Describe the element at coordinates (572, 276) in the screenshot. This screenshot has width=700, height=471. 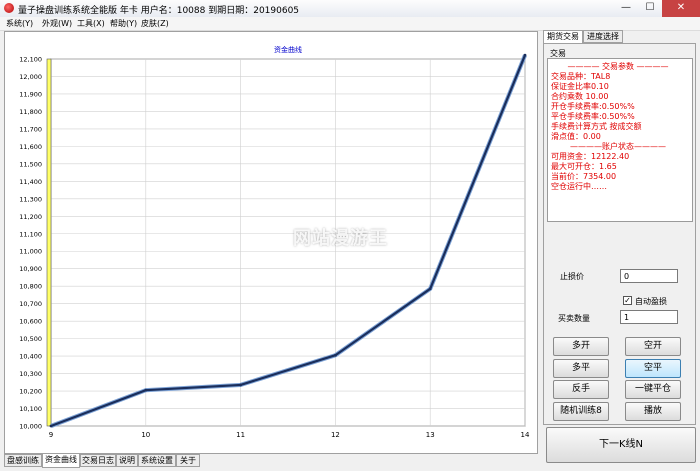
I see `stop-loss-label: 止损价` at that location.